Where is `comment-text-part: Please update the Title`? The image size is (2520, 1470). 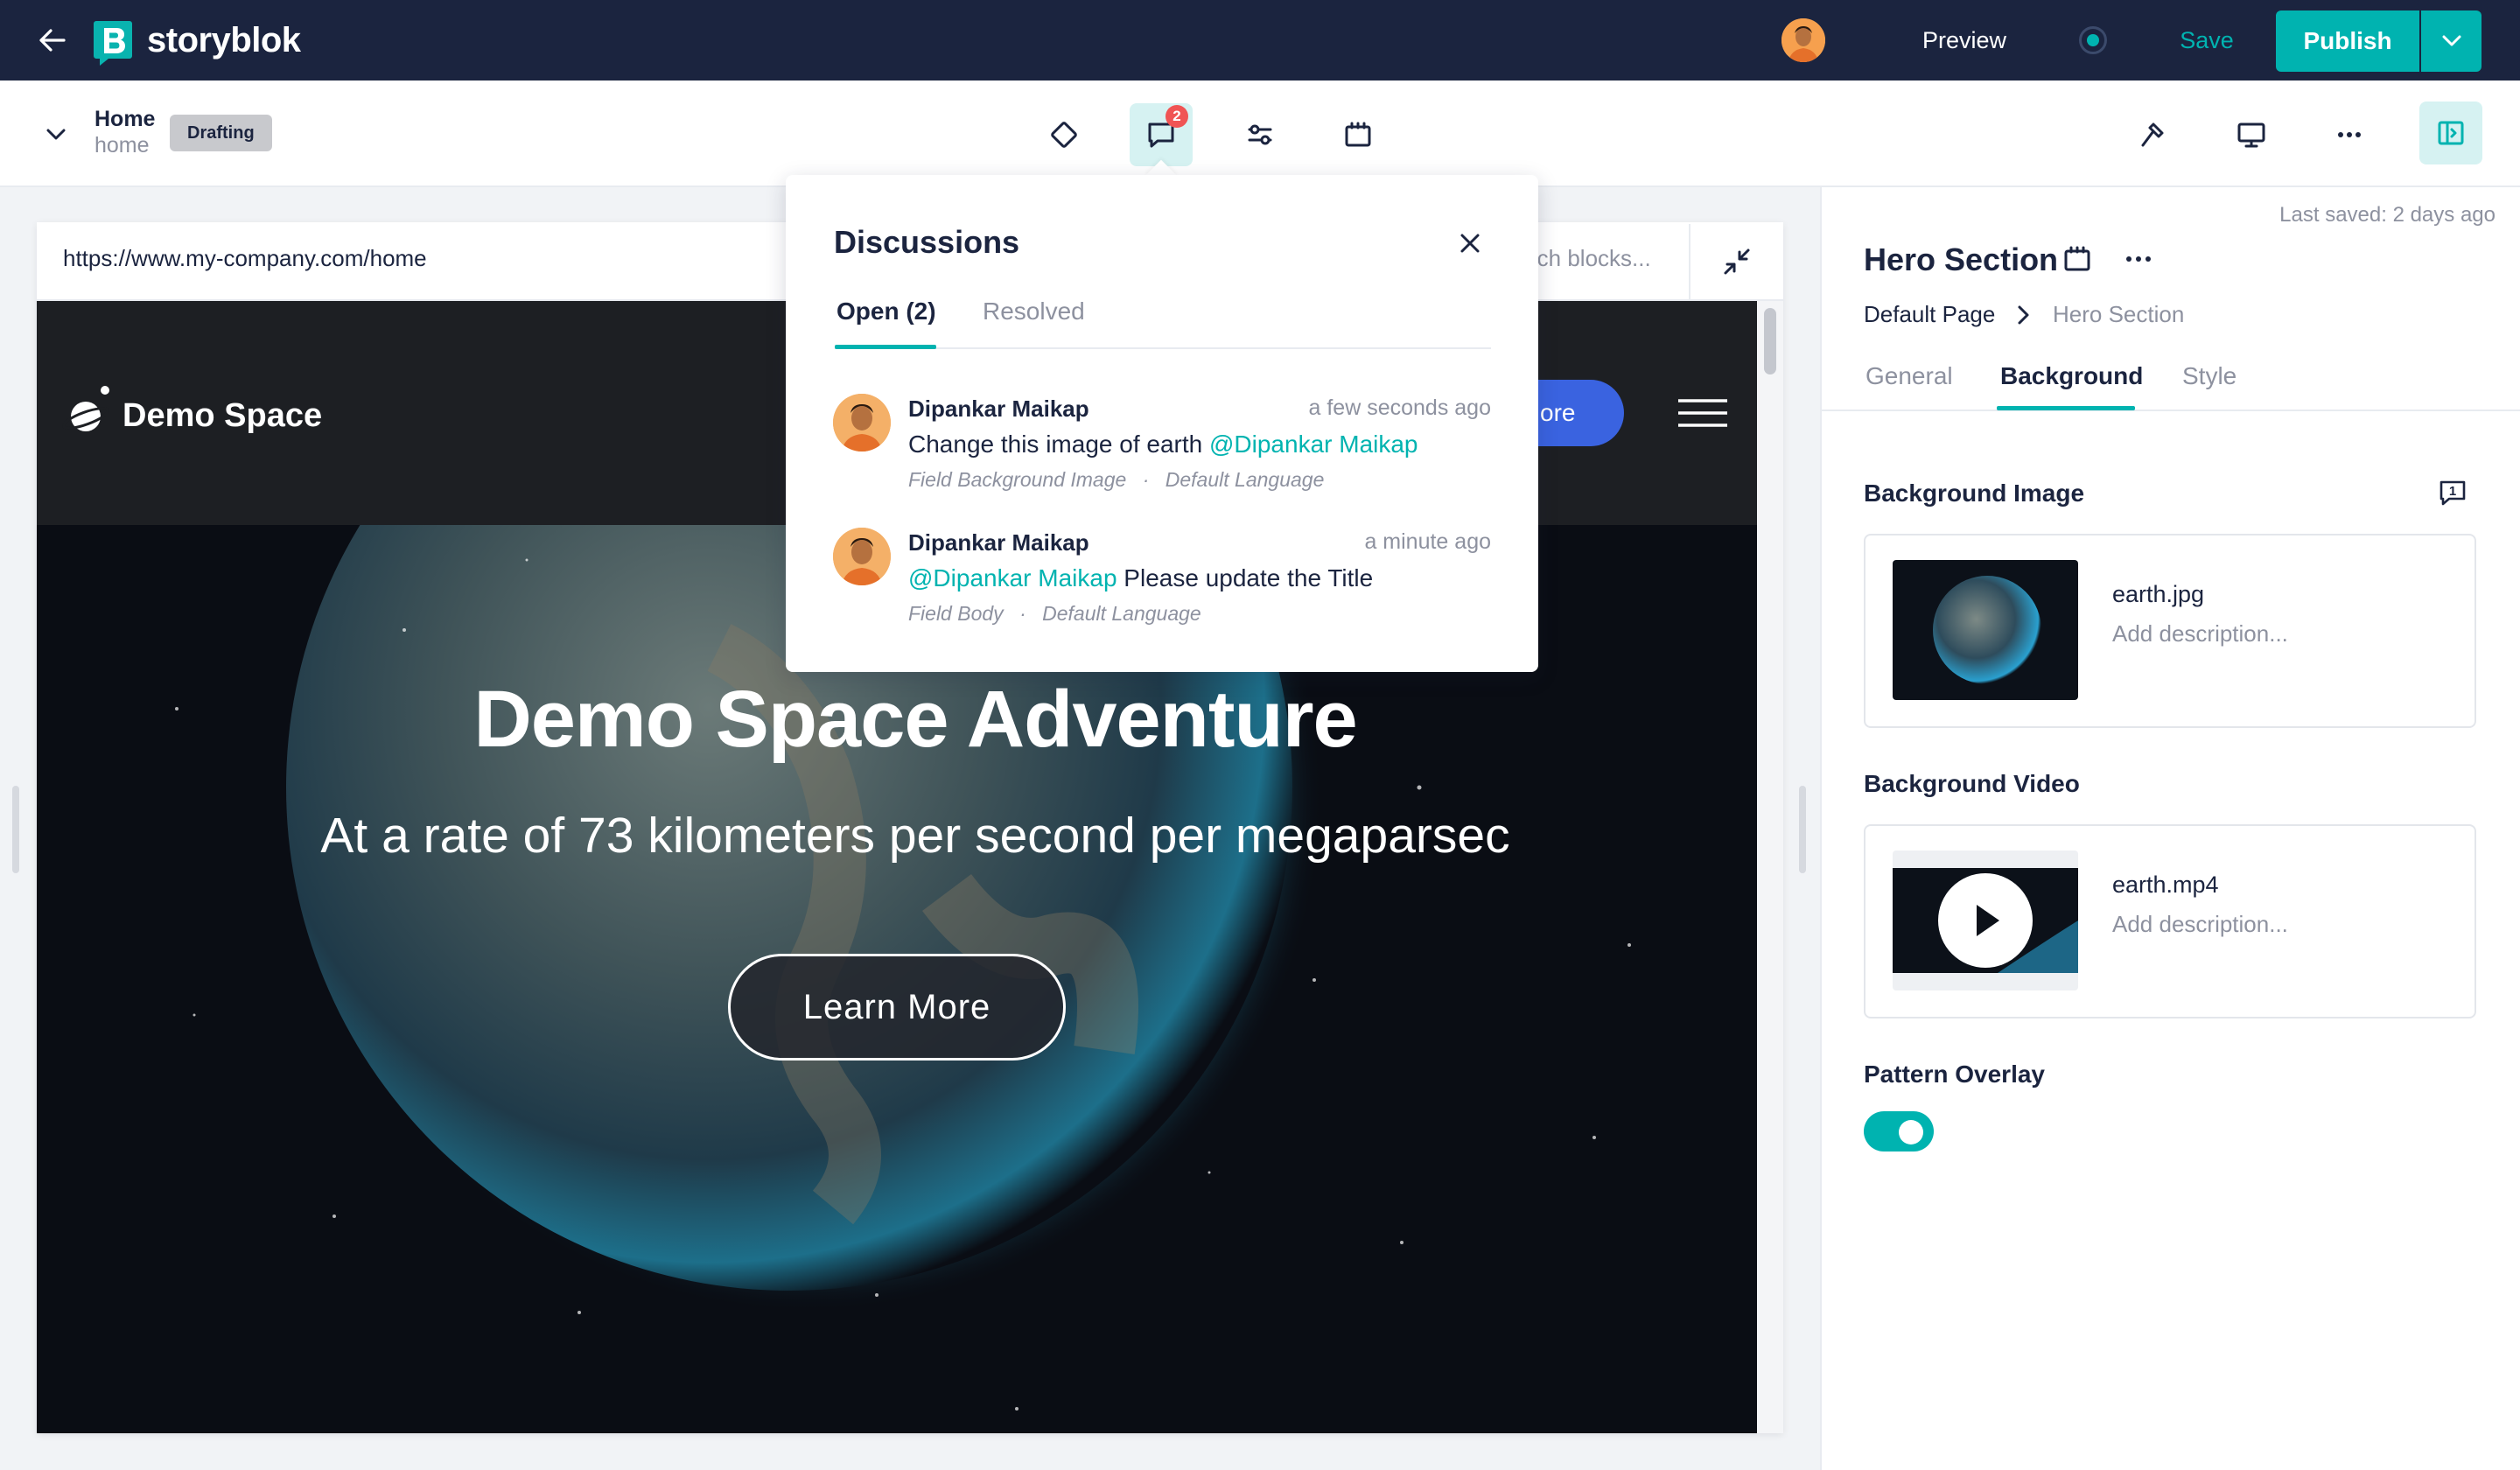
comment-text-part: Please update the Title is located at coordinates (1245, 578).